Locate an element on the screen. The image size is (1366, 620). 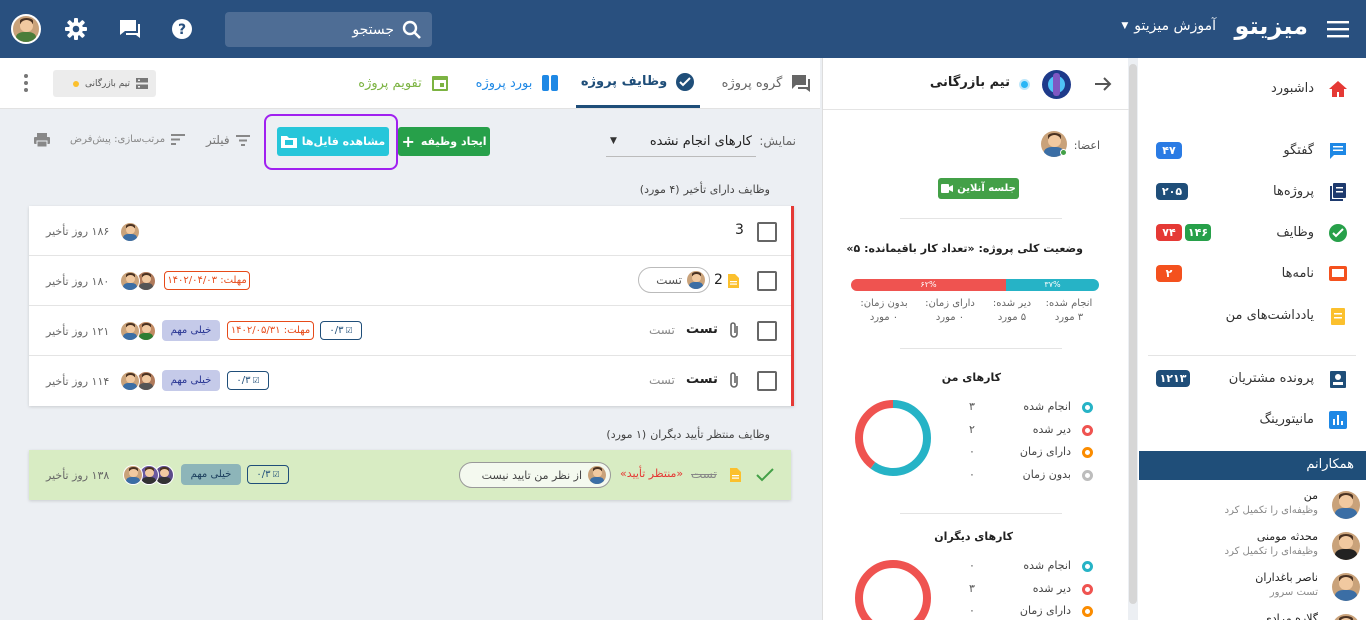
monitoring-icon is located at coordinates (1338, 420).